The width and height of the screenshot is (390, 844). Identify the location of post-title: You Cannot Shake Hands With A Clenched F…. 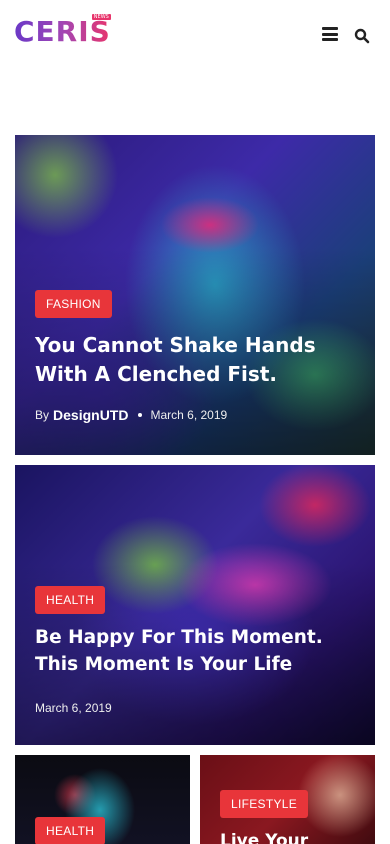
(195, 360).